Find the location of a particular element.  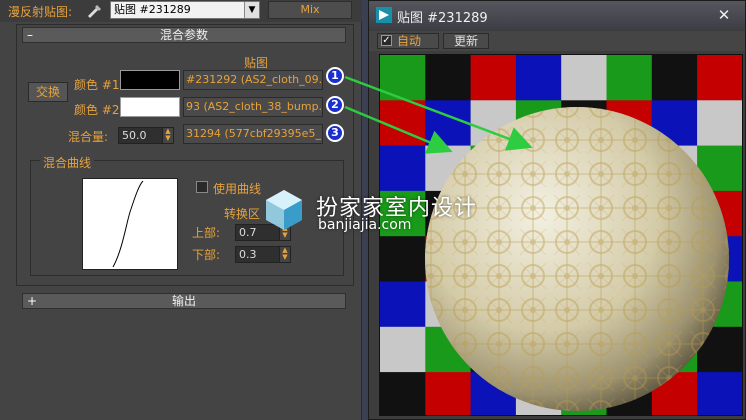

arrow-to-map1 is located at coordinates (438, 113).